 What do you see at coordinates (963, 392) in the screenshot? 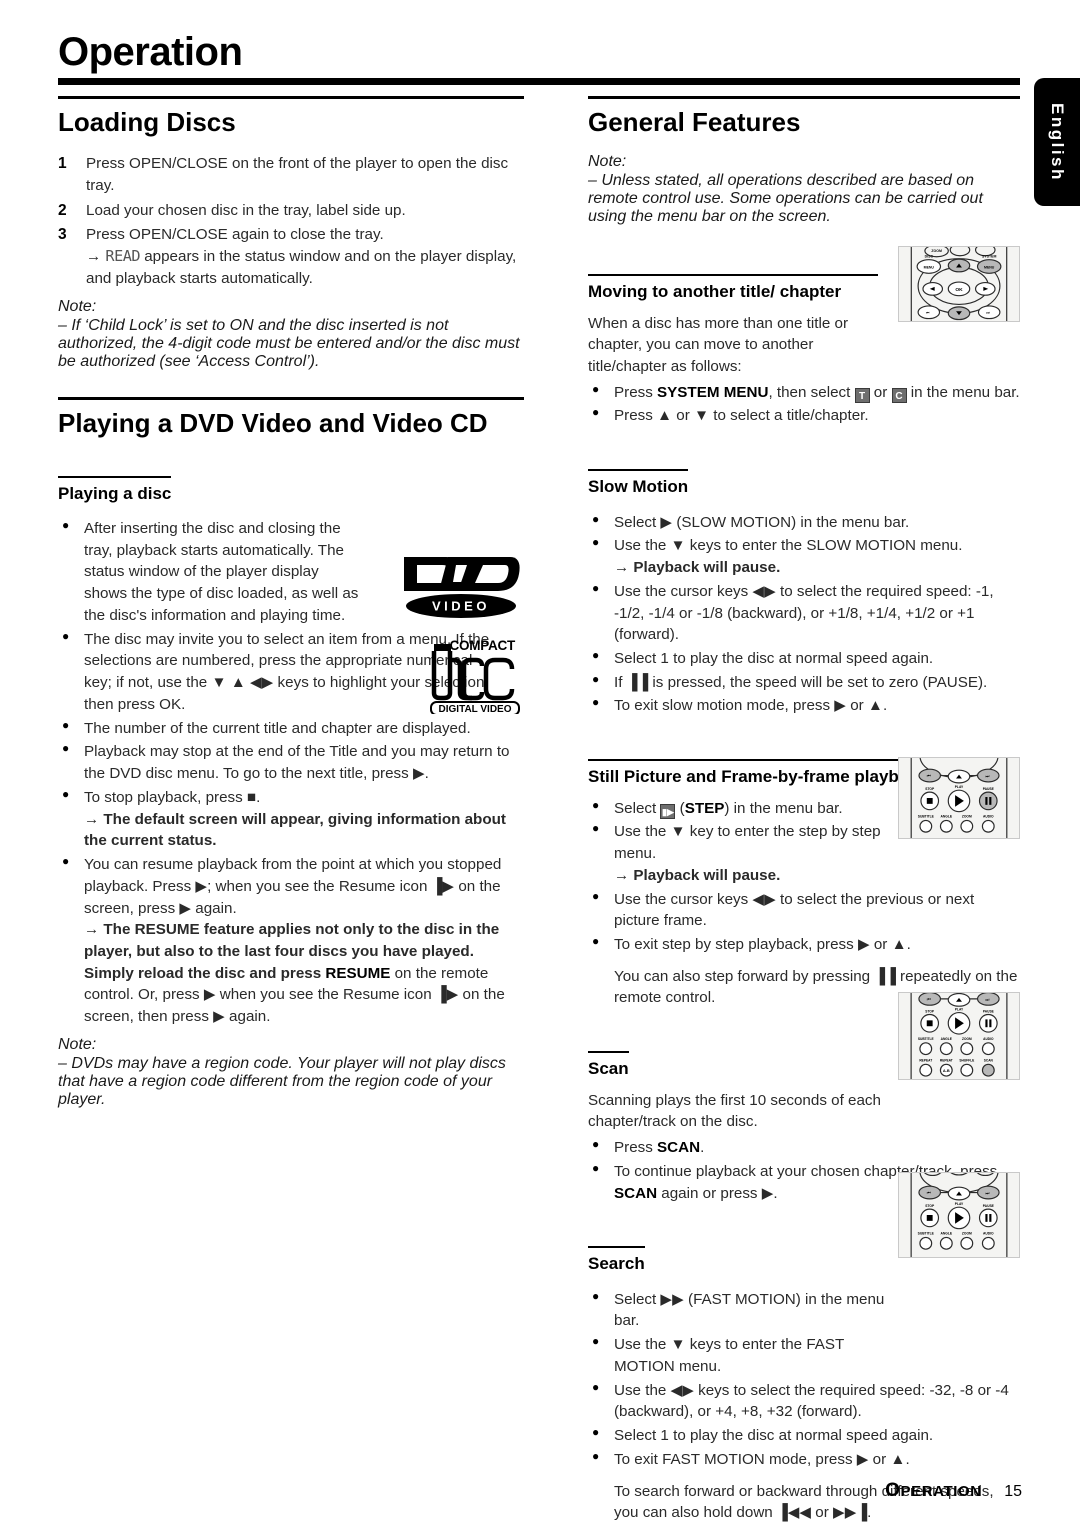
I see `bullet-text-post: in the menu bar.` at bounding box center [963, 392].